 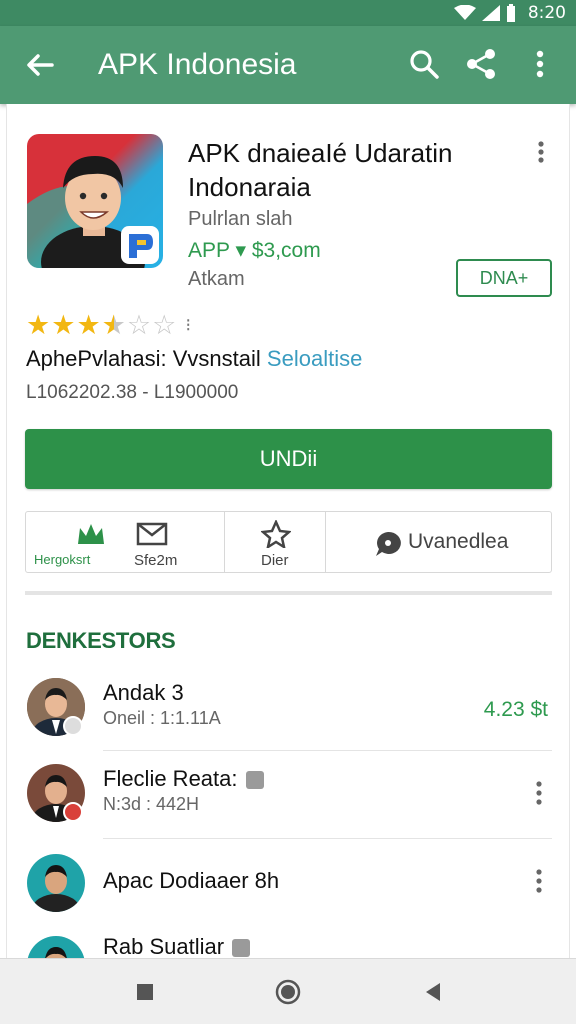 I want to click on app-stats: L1062202.38 - L1900000, so click(x=132, y=392).